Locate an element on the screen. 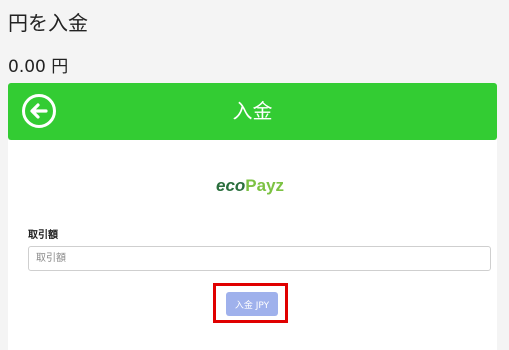  header-title: 入金 is located at coordinates (252, 111).